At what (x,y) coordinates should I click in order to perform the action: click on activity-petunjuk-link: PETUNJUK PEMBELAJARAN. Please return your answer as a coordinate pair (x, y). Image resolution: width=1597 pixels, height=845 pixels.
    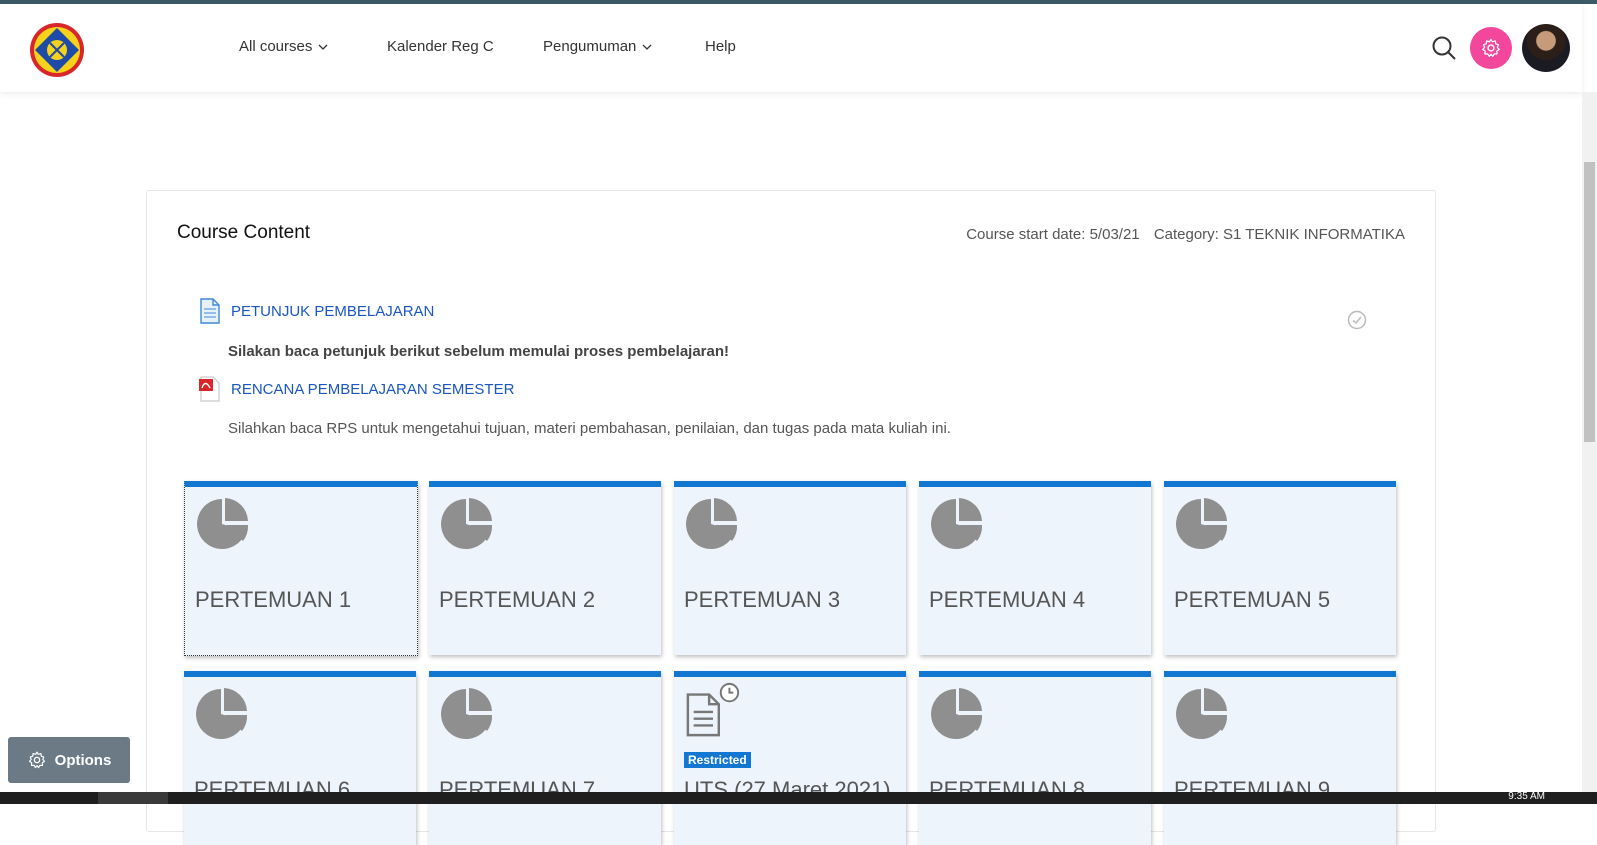
    Looking at the image, I should click on (332, 311).